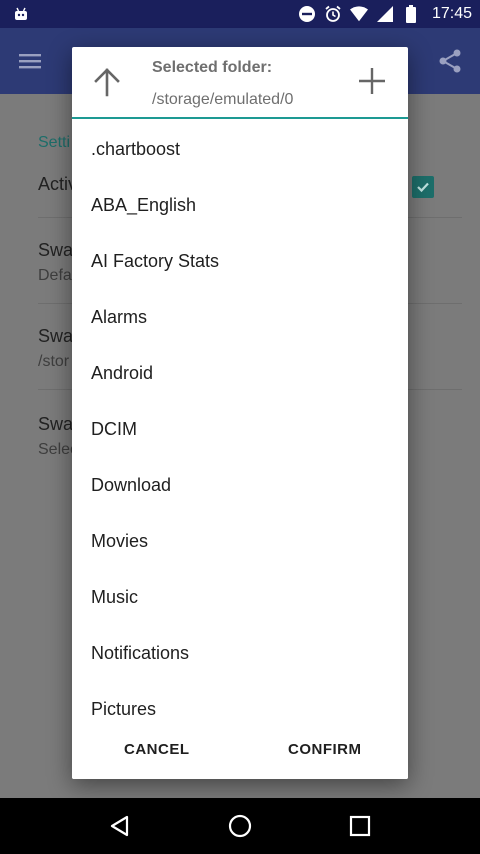 The height and width of the screenshot is (854, 480). I want to click on folder-item: Android, so click(240, 373).